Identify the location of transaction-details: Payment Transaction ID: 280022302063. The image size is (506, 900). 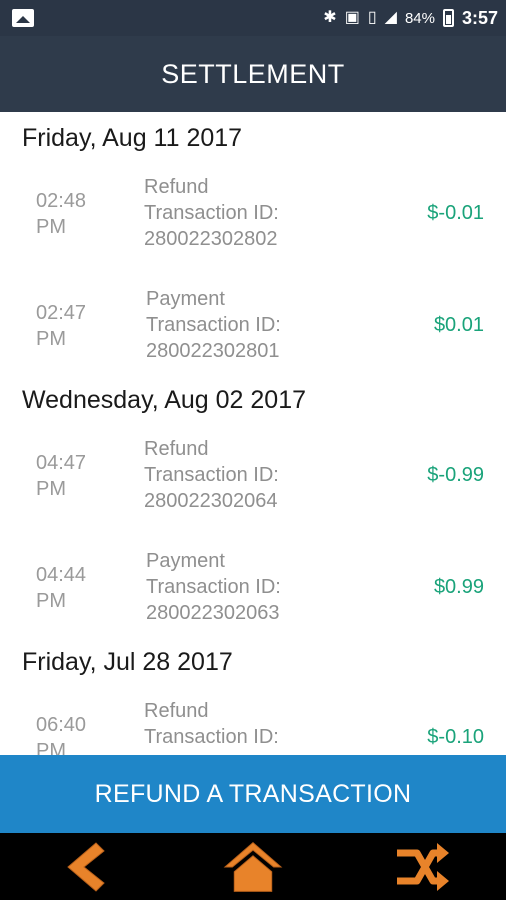
(213, 587).